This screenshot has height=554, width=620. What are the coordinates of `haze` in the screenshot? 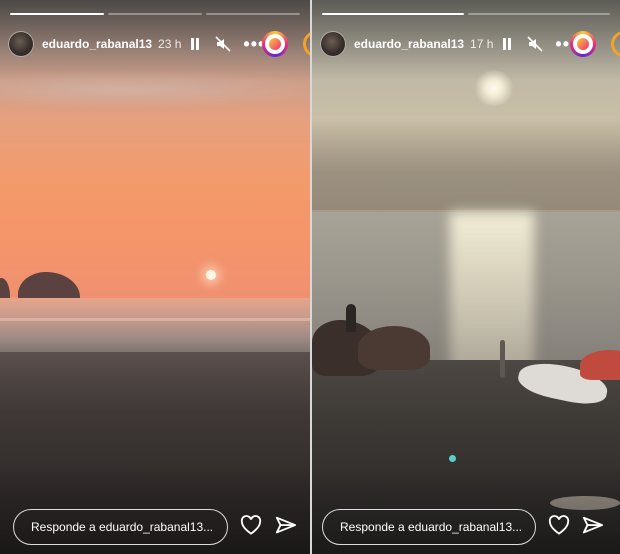 It's located at (466, 165).